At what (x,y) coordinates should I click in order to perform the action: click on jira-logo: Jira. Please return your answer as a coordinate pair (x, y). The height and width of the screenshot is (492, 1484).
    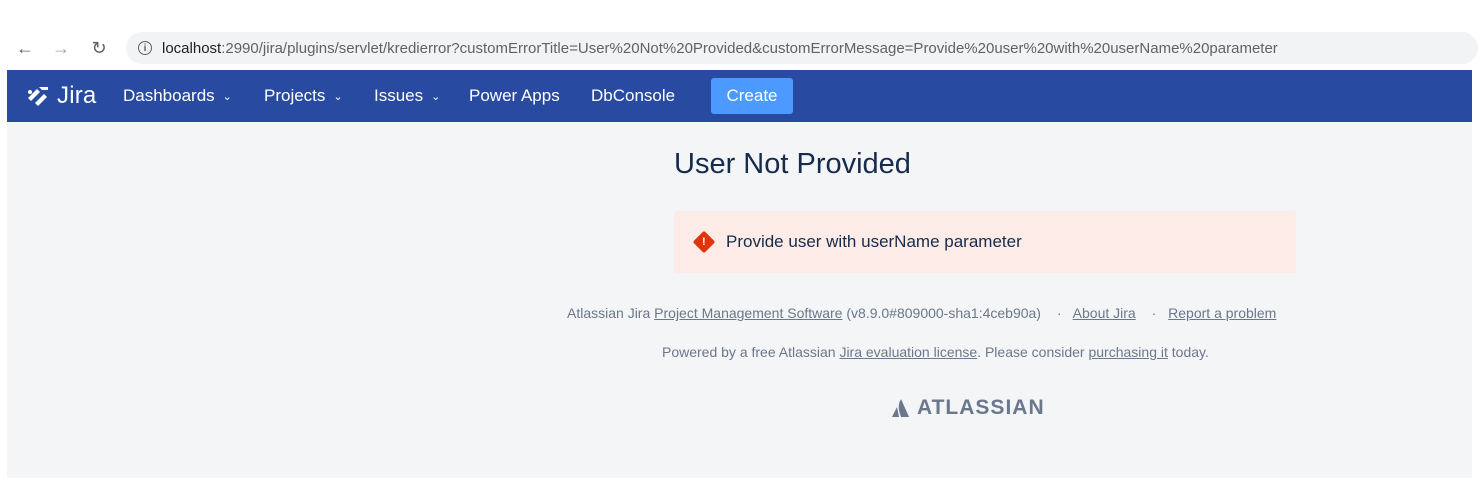
    Looking at the image, I should click on (60, 96).